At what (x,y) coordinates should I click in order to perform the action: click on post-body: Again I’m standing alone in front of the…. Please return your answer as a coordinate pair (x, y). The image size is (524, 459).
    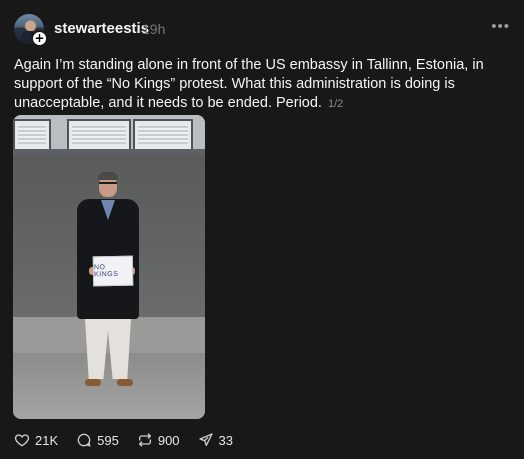
    Looking at the image, I should click on (249, 84).